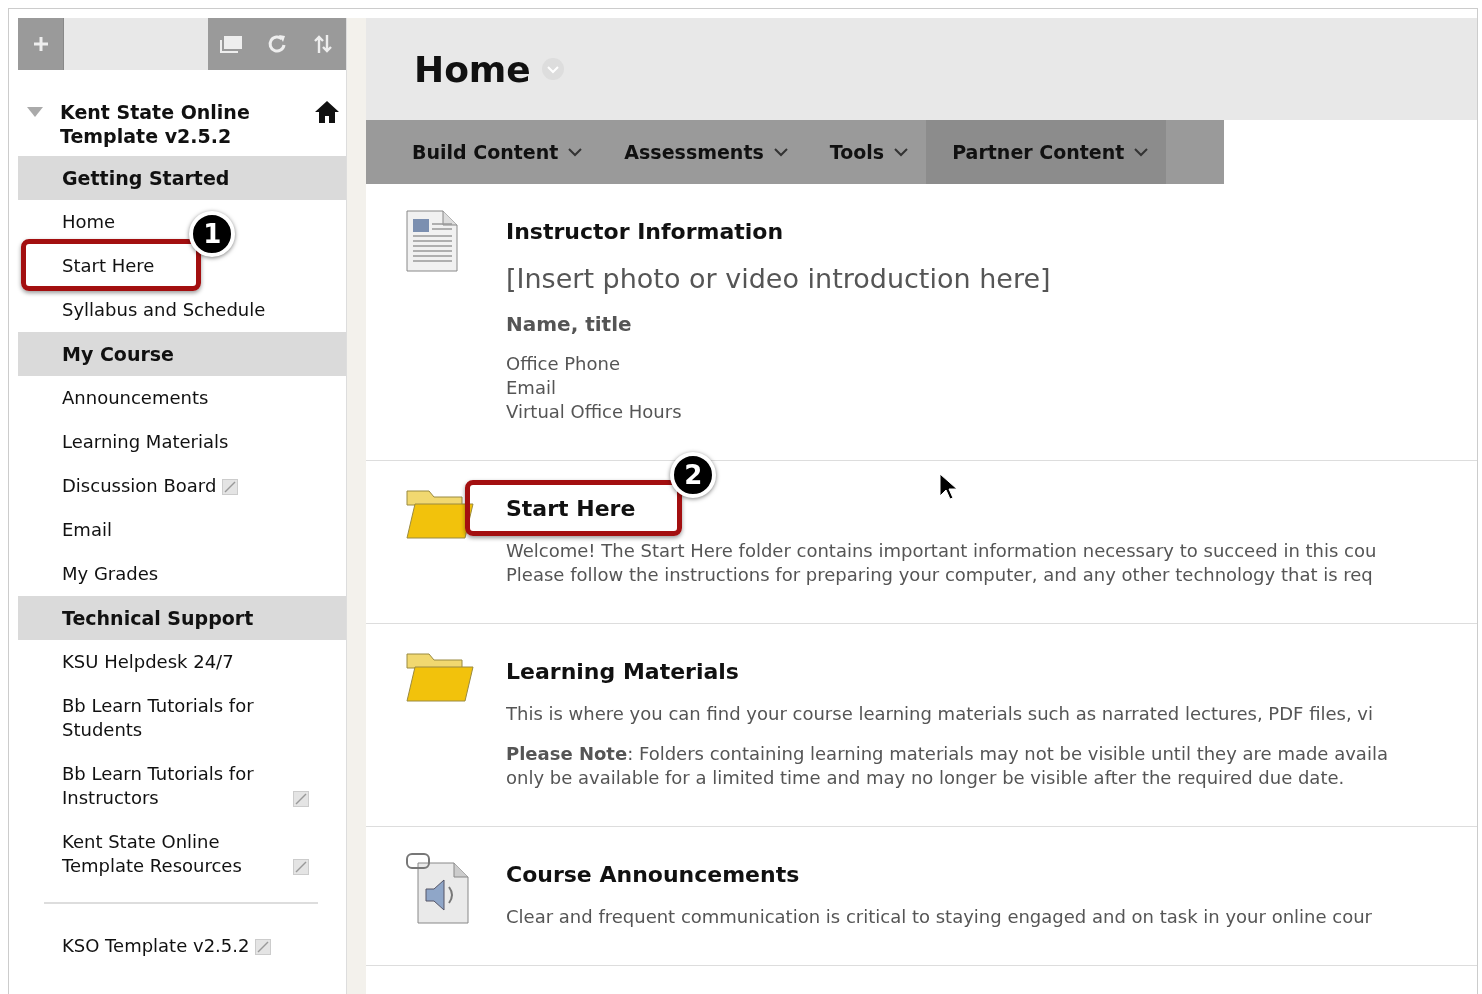  I want to click on section-header: Getting Started, so click(182, 178).